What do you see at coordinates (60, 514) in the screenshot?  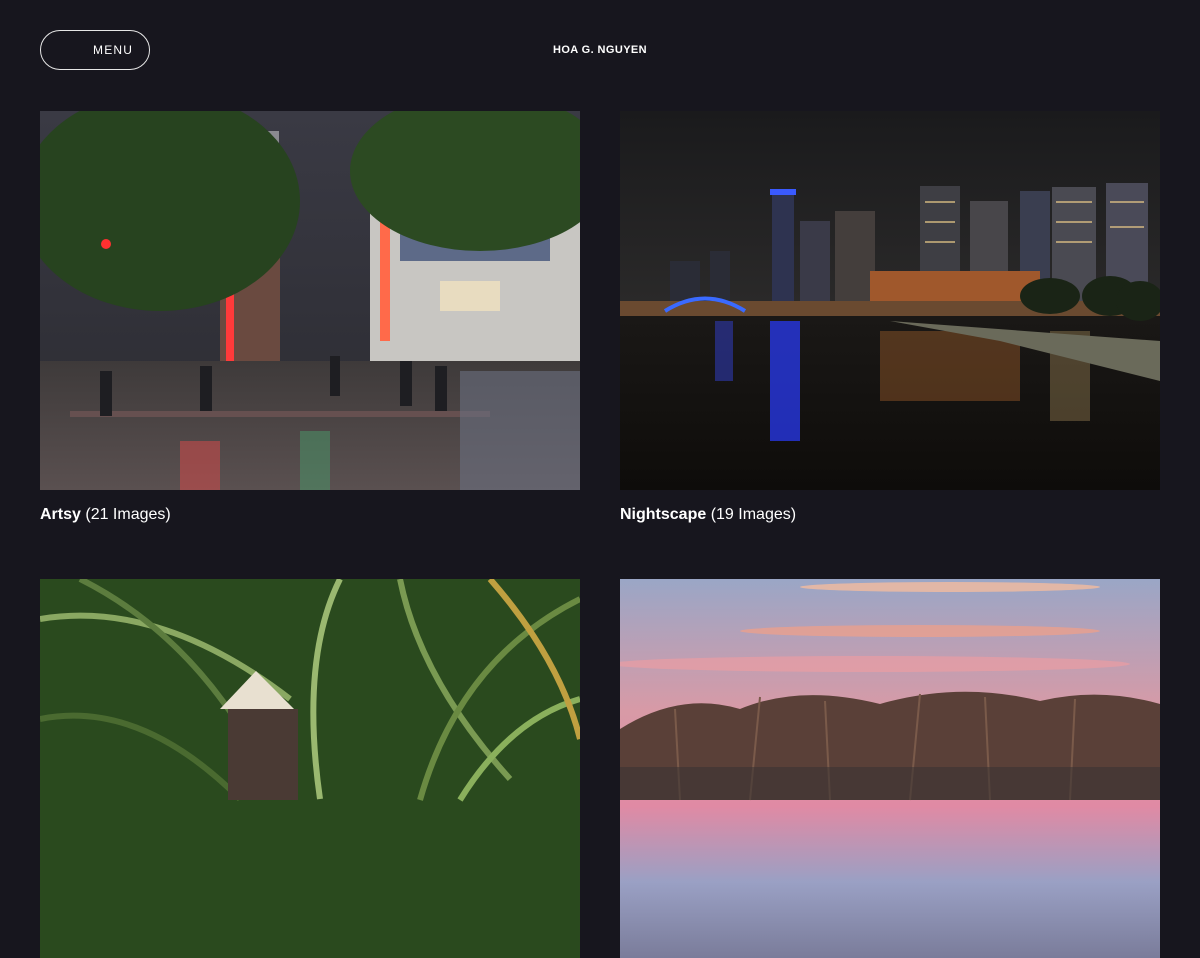 I see `gallery-name: Artsy` at bounding box center [60, 514].